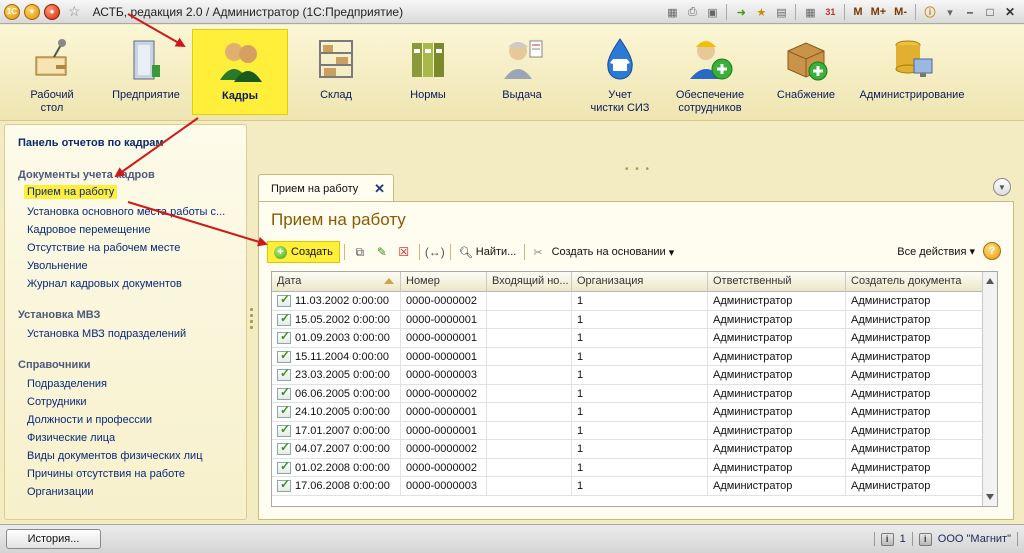  What do you see at coordinates (974, 539) in the screenshot?
I see `organization-name: ООО "Магнит"` at bounding box center [974, 539].